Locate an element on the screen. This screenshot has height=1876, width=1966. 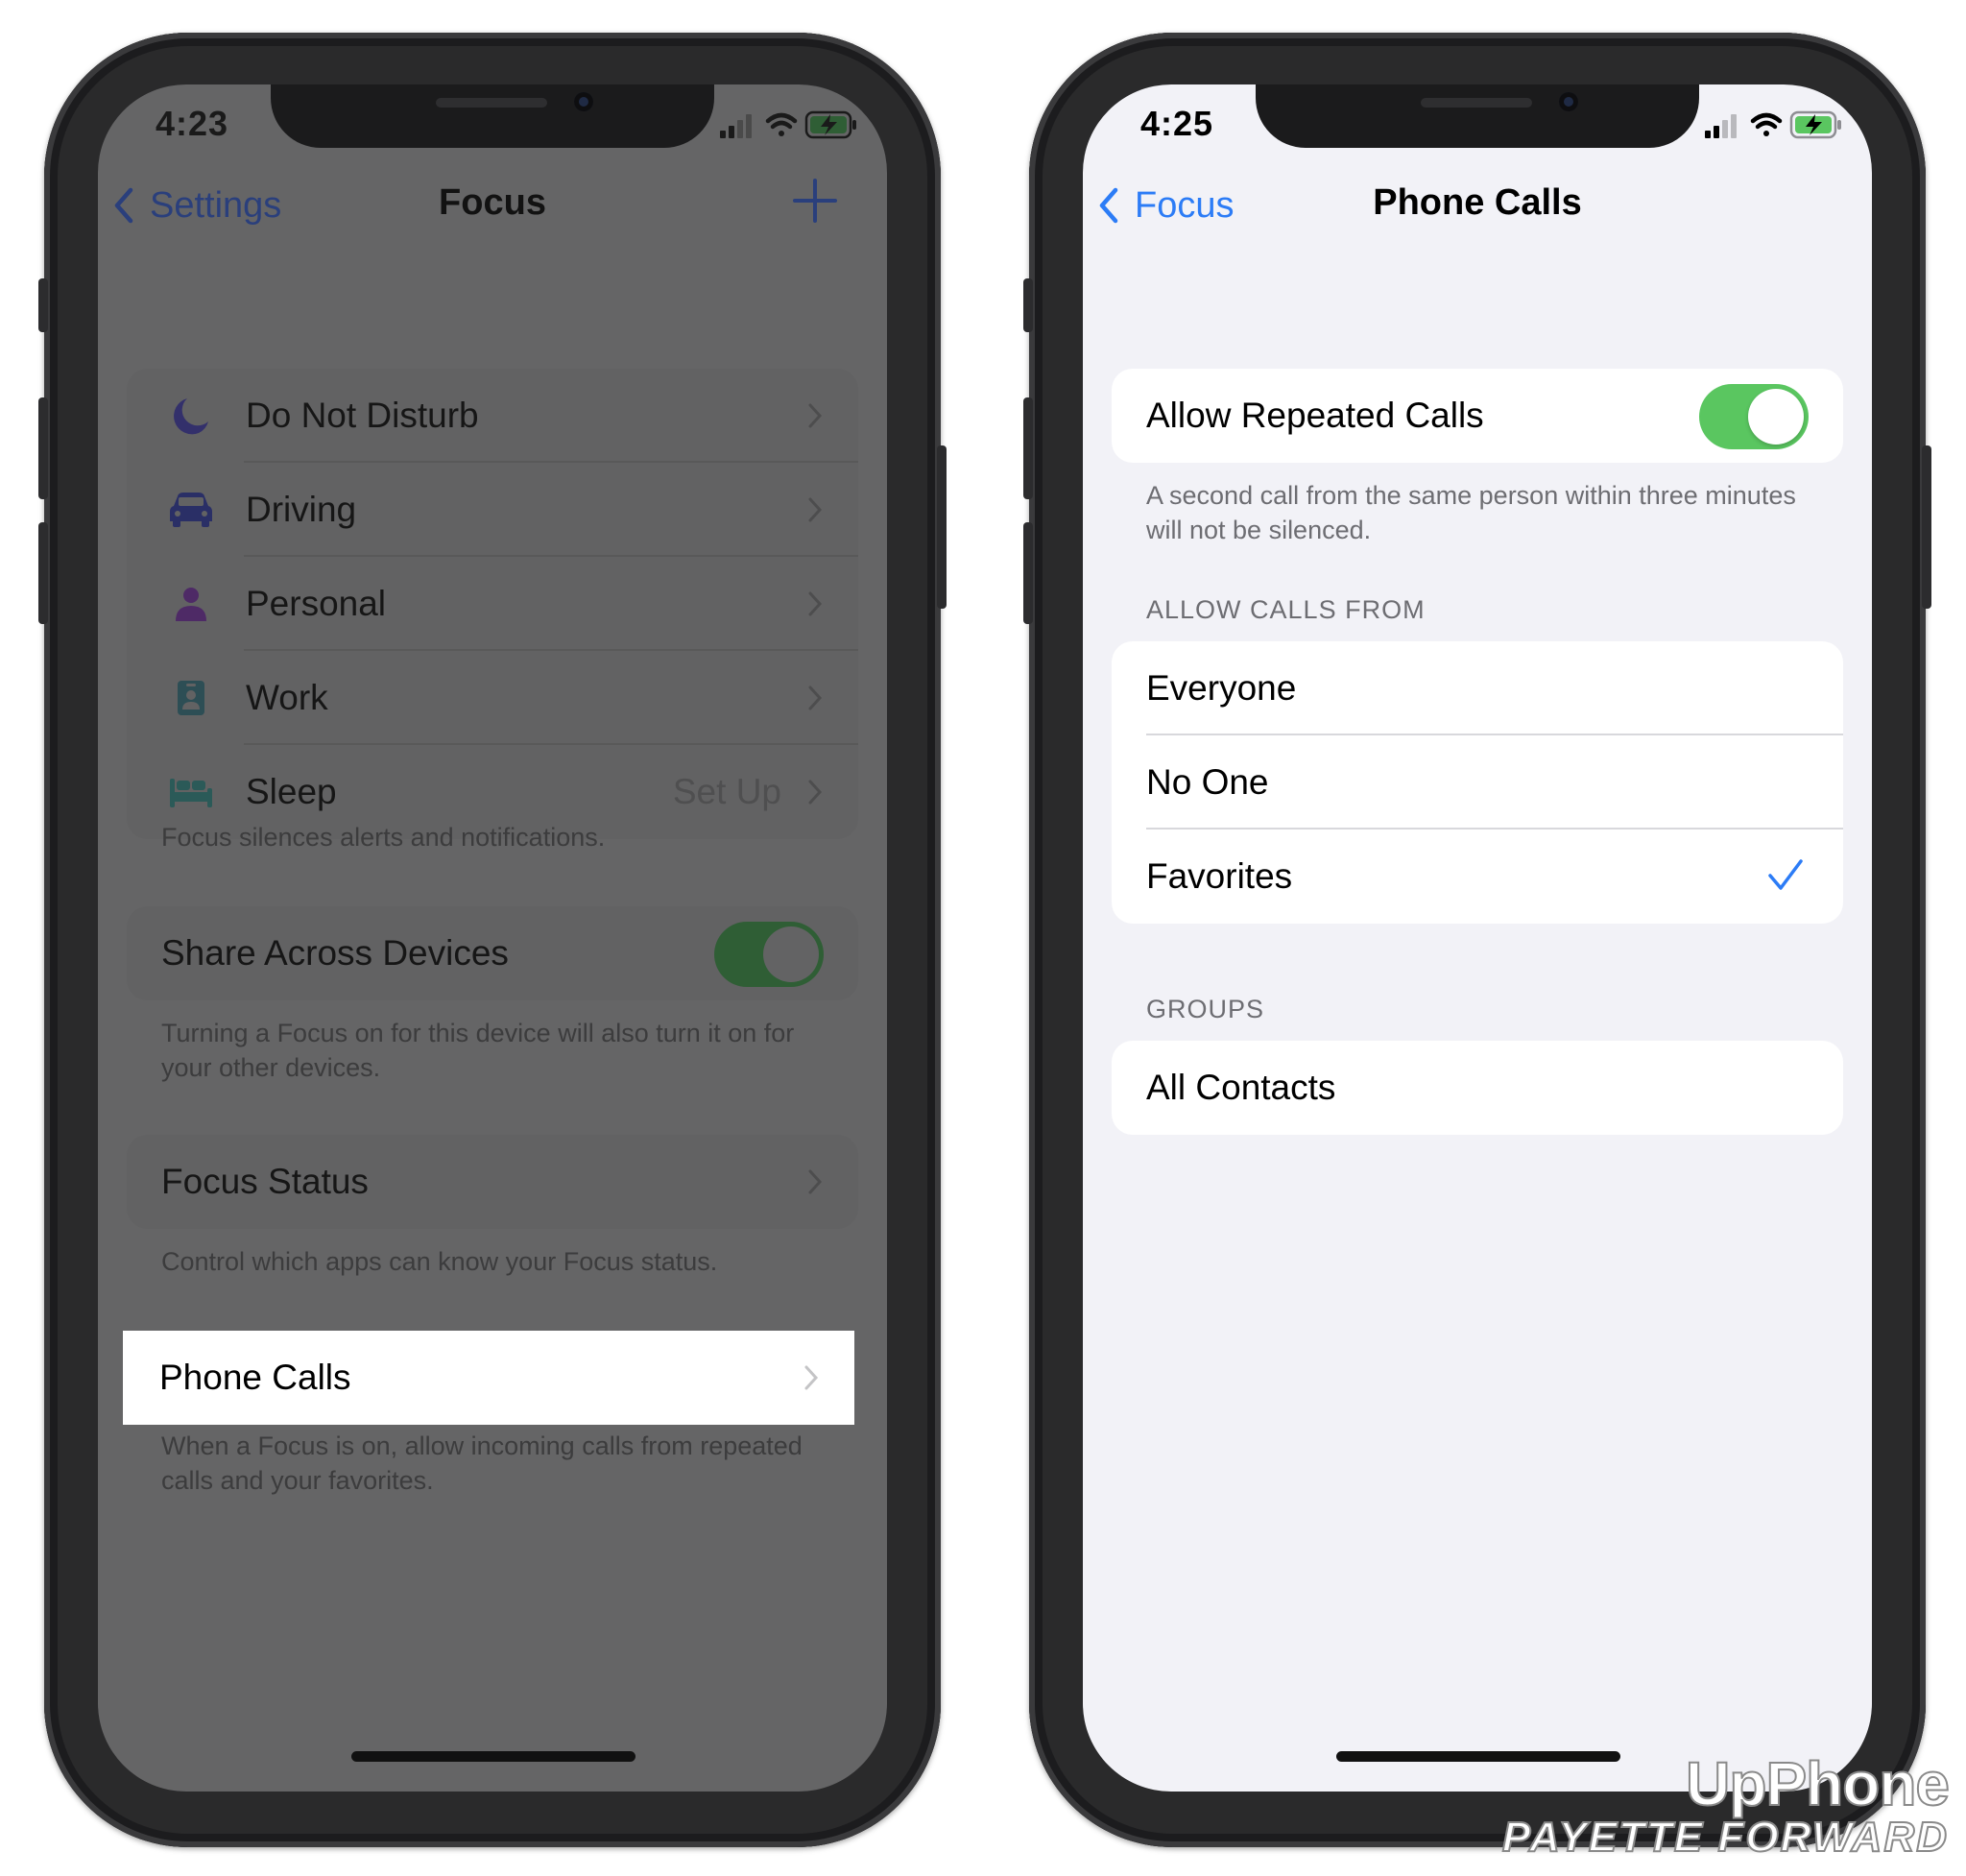
option-everyone: Everyone is located at coordinates (1477, 688).